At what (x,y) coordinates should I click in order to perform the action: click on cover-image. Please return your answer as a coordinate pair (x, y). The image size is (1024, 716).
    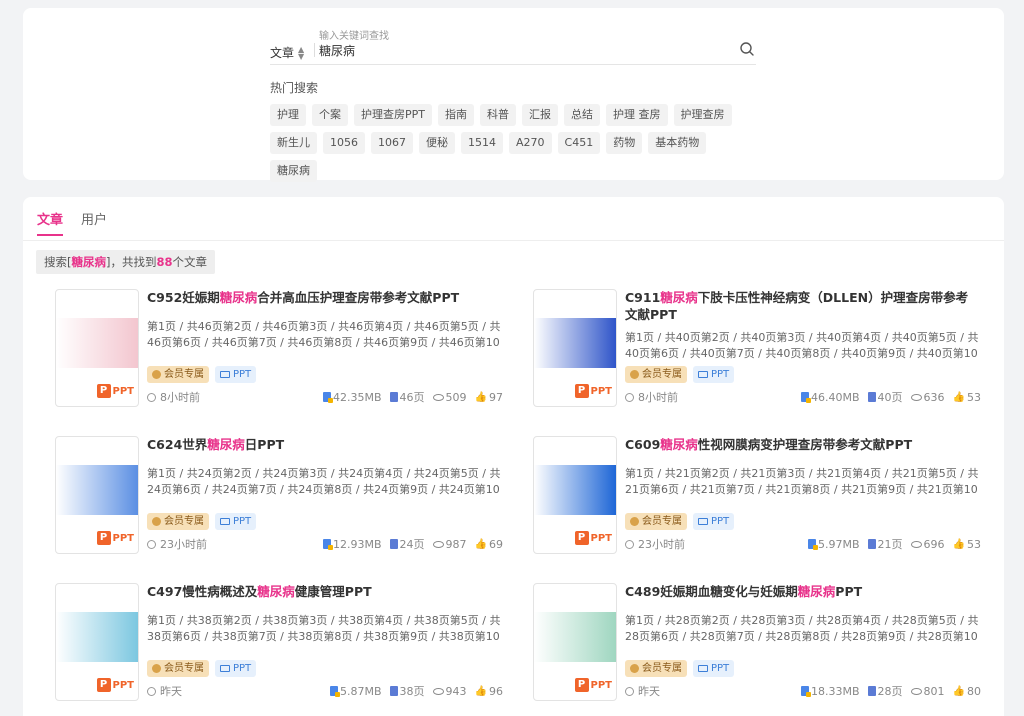
    Looking at the image, I should click on (575, 637).